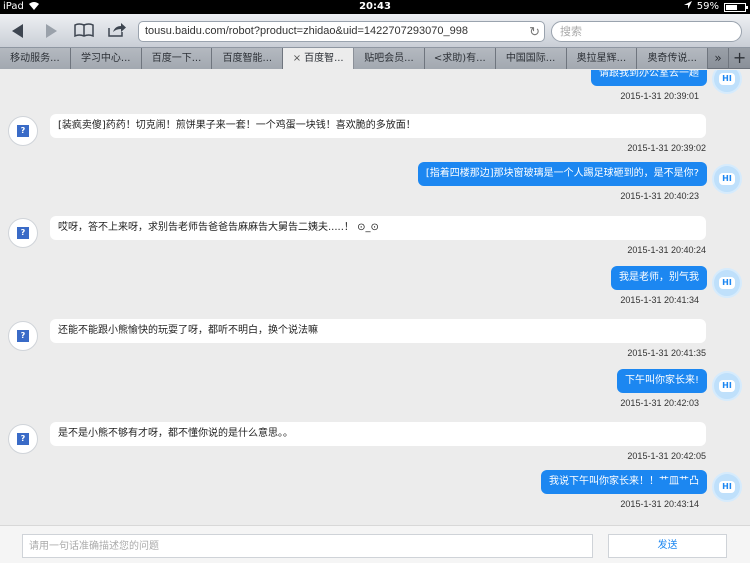  Describe the element at coordinates (534, 31) in the screenshot. I see `reload-icon: ↻` at that location.